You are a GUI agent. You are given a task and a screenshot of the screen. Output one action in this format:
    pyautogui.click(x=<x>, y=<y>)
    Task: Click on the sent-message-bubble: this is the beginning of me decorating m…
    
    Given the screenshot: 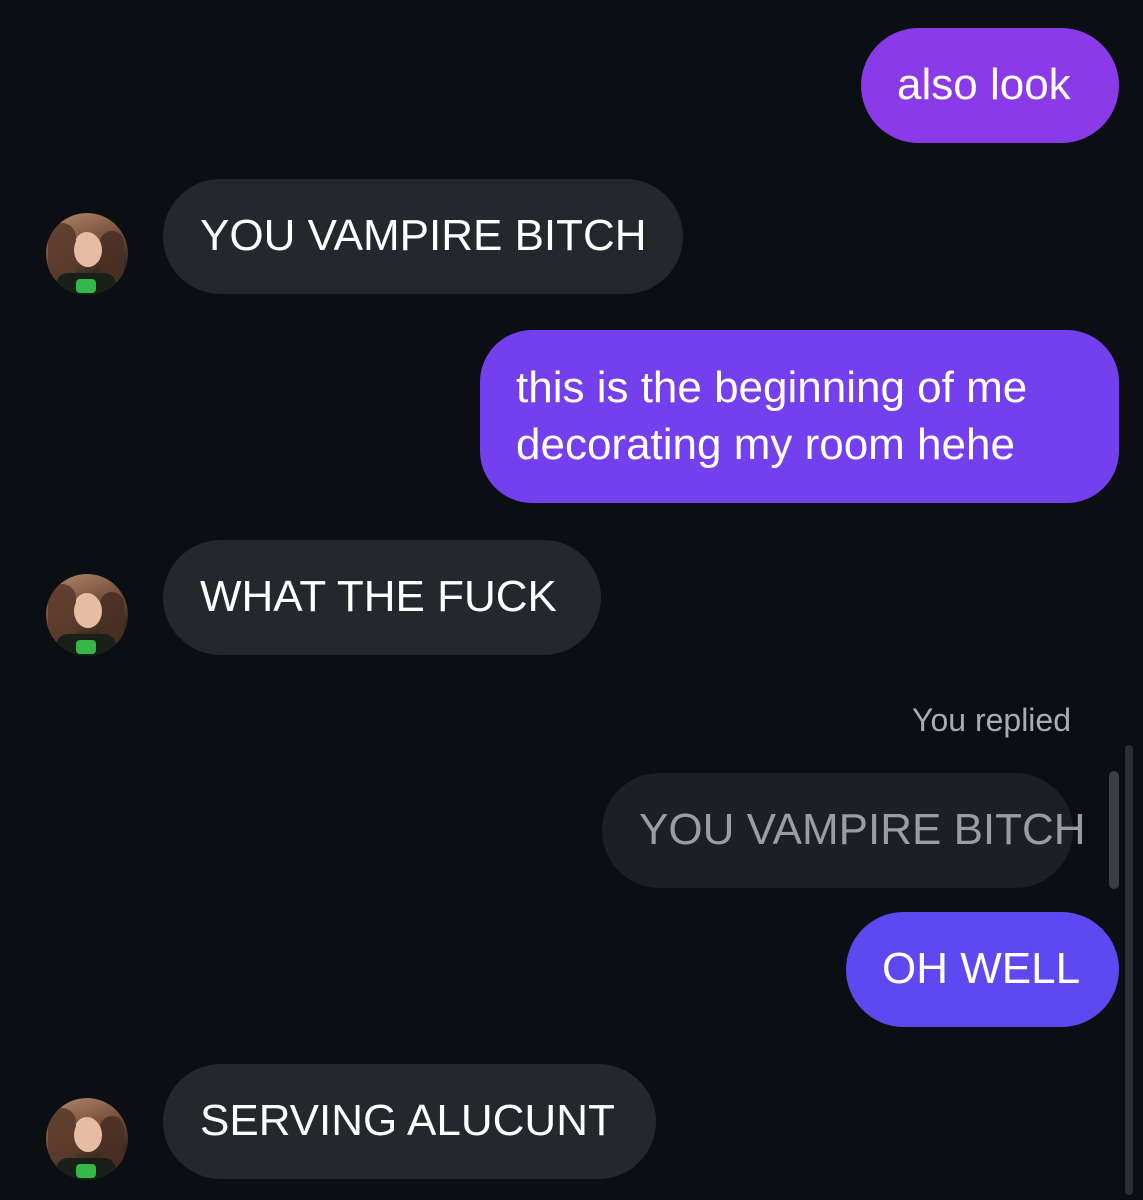 What is the action you would take?
    pyautogui.click(x=799, y=416)
    